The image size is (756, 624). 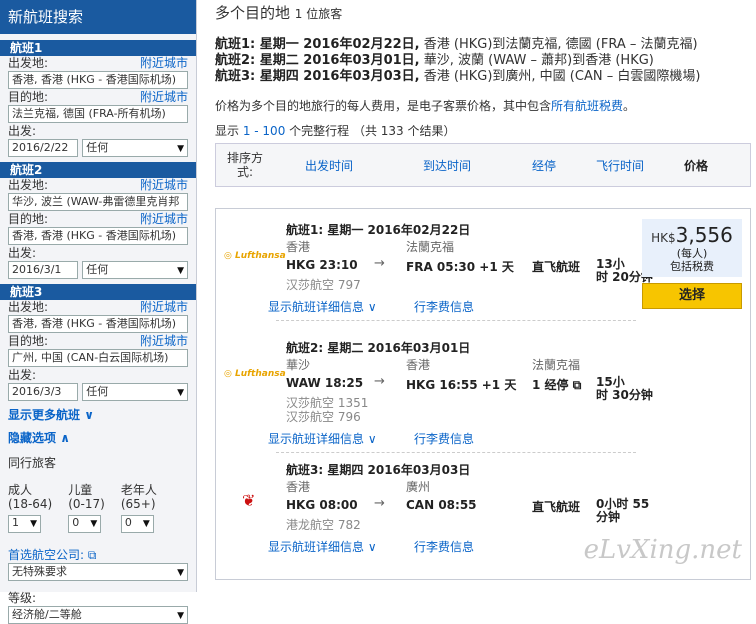 What do you see at coordinates (264, 131) in the screenshot?
I see `result-range-link: 1 - 100` at bounding box center [264, 131].